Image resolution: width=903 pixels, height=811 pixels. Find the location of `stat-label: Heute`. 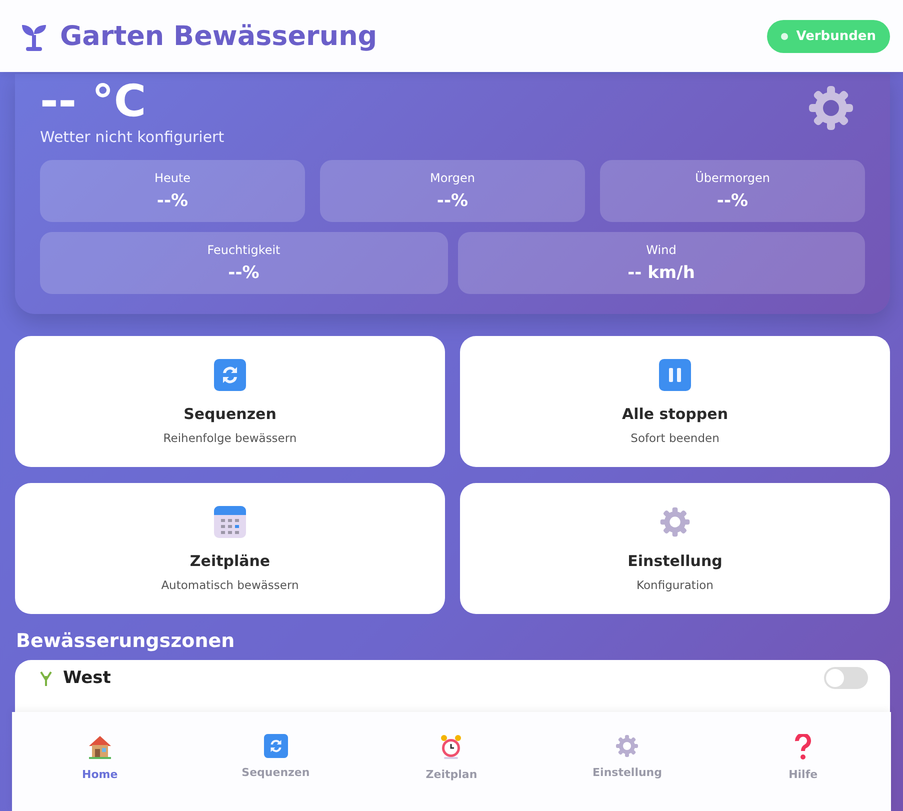

stat-label: Heute is located at coordinates (172, 178).